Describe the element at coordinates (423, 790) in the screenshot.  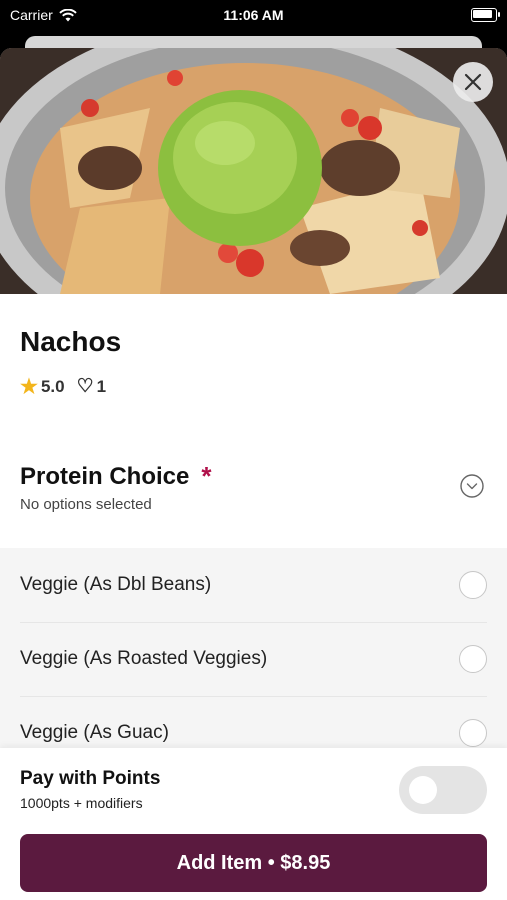
I see `toggle-knob` at that location.